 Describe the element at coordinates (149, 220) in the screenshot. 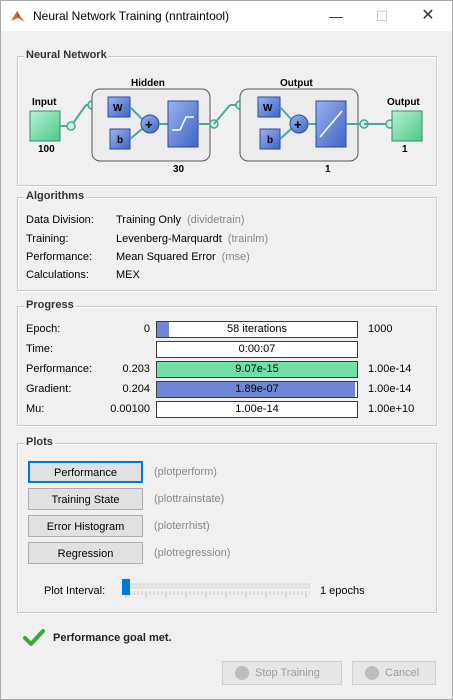

I see `algorithm-value: Training Only` at that location.